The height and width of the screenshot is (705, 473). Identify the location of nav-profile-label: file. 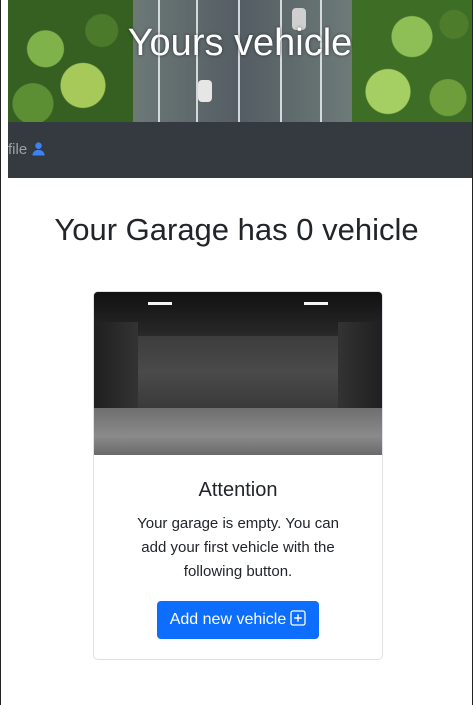
(18, 149).